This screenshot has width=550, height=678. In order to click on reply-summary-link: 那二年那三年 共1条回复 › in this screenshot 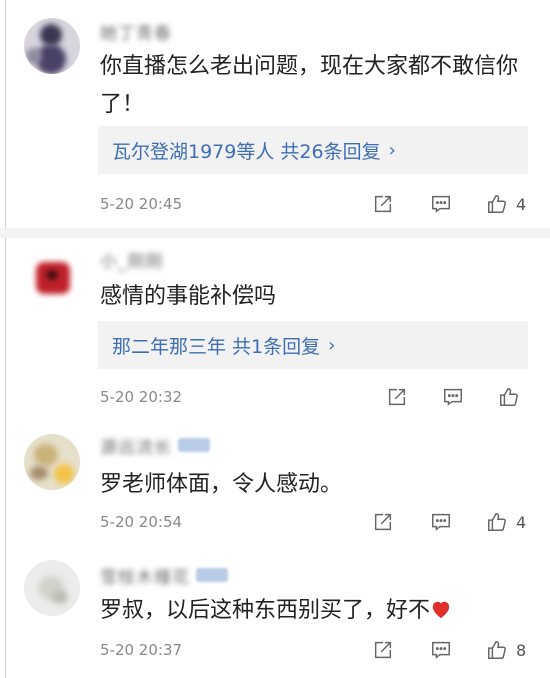, I will do `click(313, 345)`.